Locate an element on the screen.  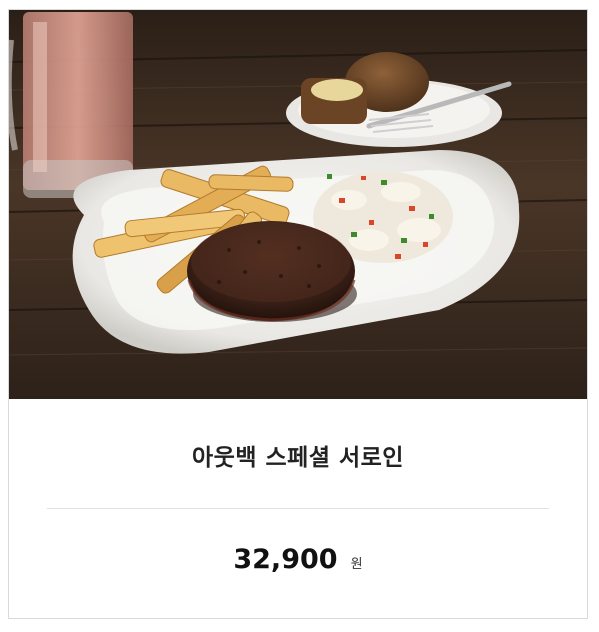
product-title: 아웃백 스페셜 서로인 is located at coordinates (298, 458).